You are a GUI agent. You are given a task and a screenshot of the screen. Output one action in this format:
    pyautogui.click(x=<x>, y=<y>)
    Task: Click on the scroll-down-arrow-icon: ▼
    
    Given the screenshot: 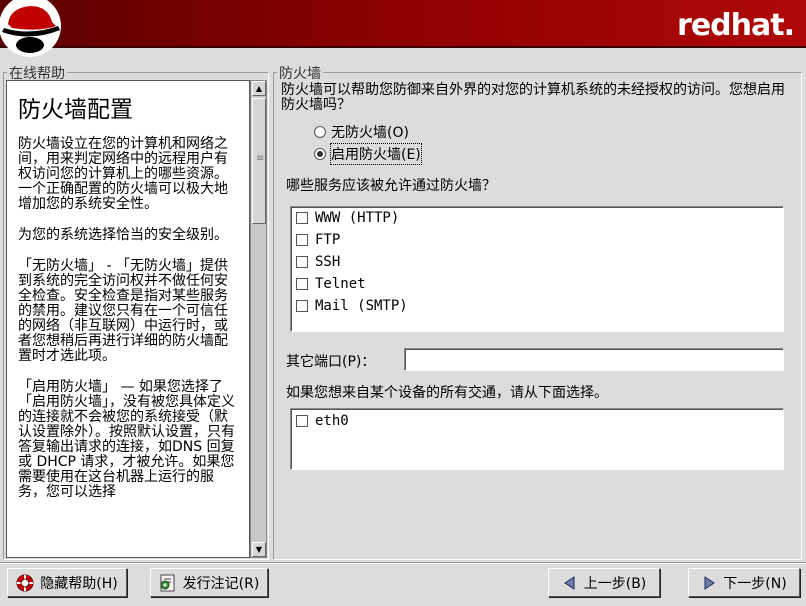 What is the action you would take?
    pyautogui.click(x=259, y=549)
    